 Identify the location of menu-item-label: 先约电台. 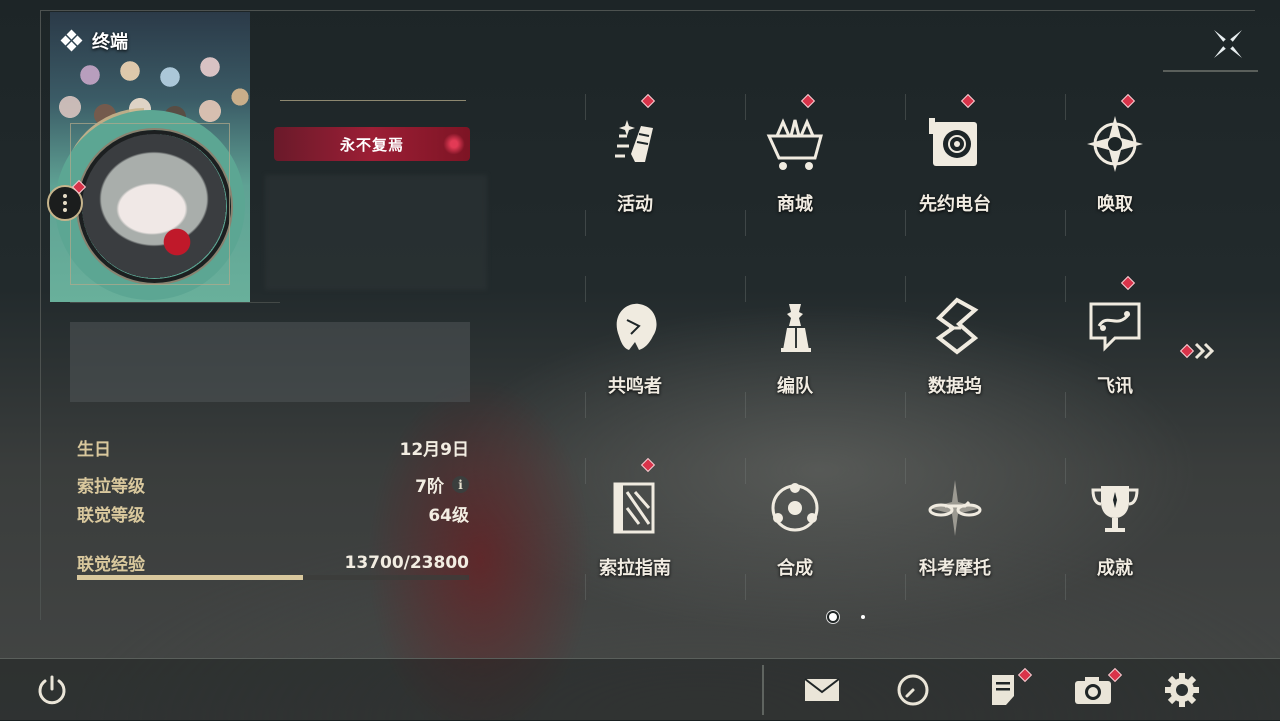
(955, 204).